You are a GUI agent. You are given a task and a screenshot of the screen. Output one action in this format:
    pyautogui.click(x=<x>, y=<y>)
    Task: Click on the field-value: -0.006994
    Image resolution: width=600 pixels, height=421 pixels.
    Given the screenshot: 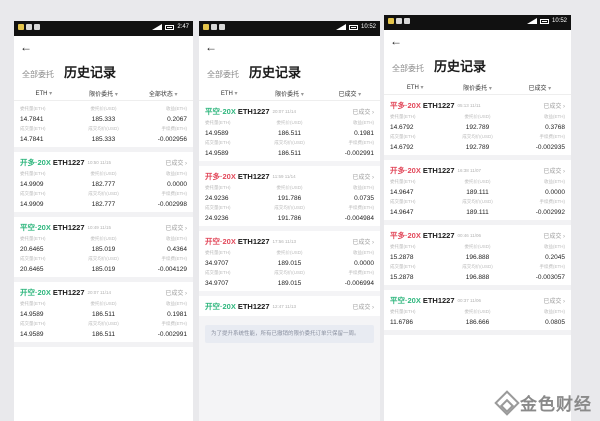 What is the action you would take?
    pyautogui.click(x=359, y=283)
    